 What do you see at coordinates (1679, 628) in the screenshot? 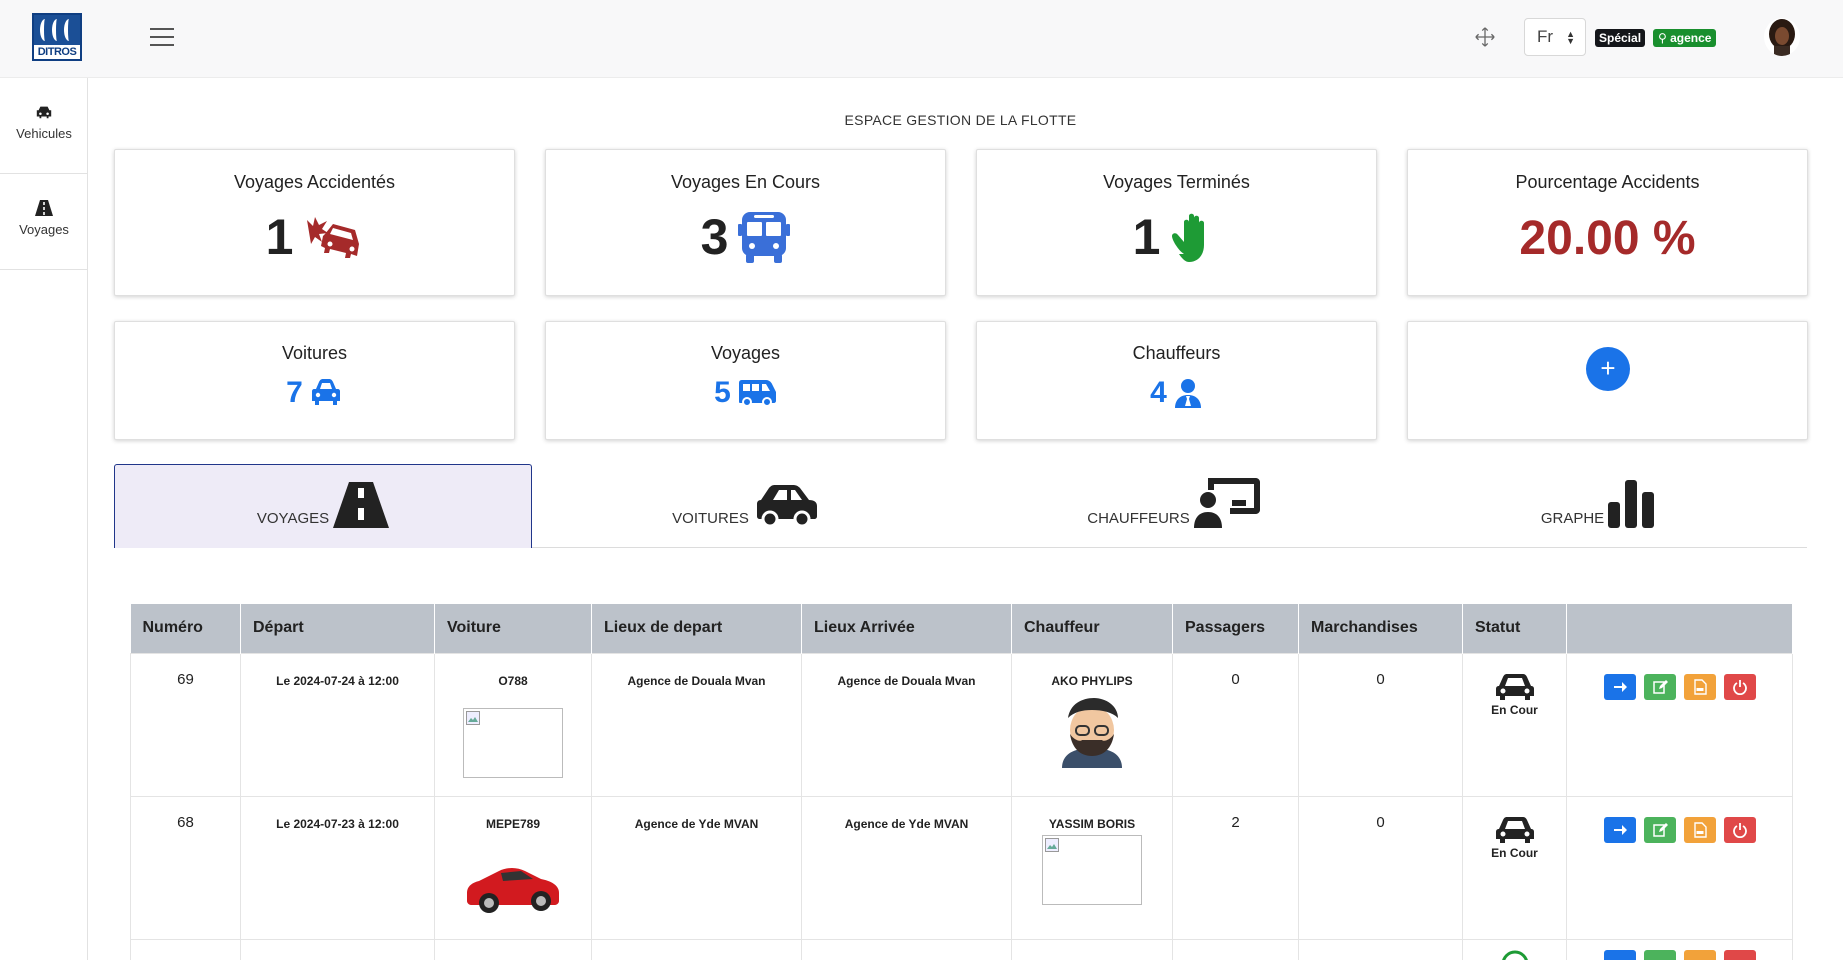
I see `col-header-actions` at bounding box center [1679, 628].